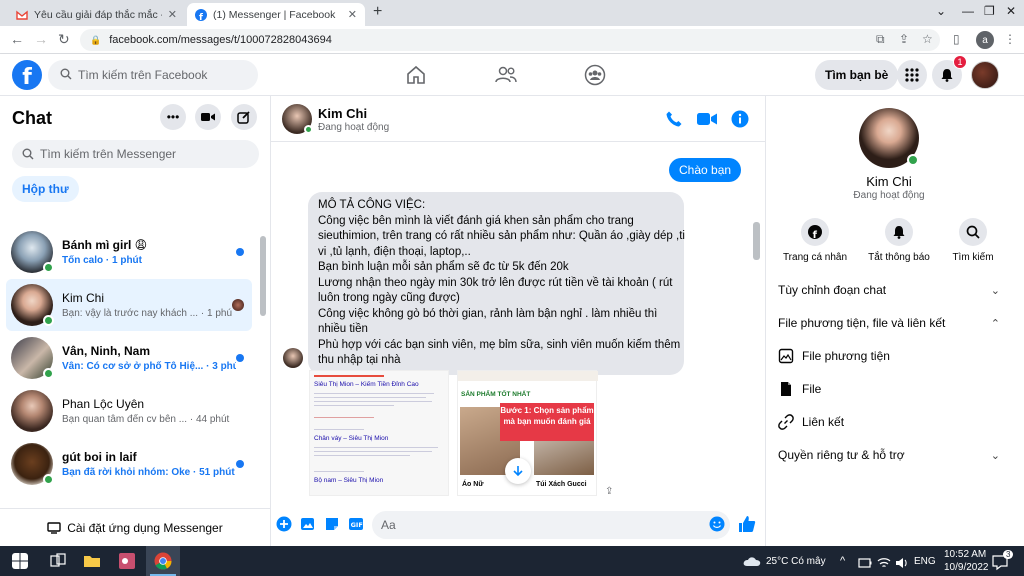 Image resolution: width=1024 pixels, height=576 pixels. What do you see at coordinates (551, 525) in the screenshot?
I see `message-input: Aa` at bounding box center [551, 525].